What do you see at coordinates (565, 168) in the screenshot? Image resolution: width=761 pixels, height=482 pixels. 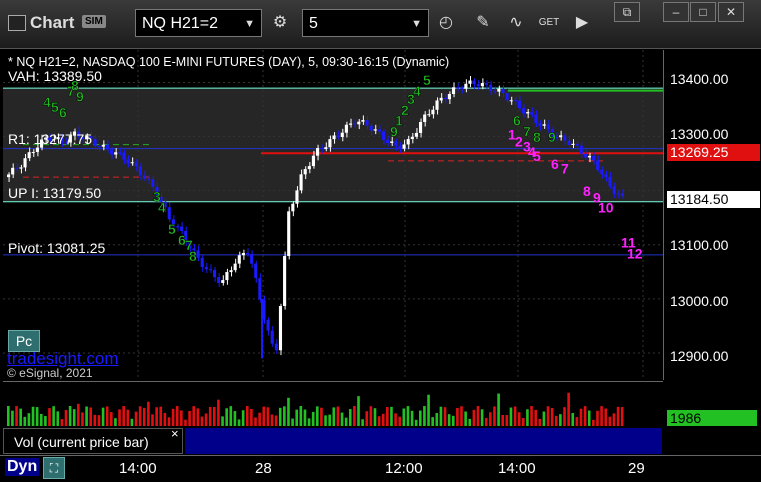 I see `count-magenta: 7` at bounding box center [565, 168].